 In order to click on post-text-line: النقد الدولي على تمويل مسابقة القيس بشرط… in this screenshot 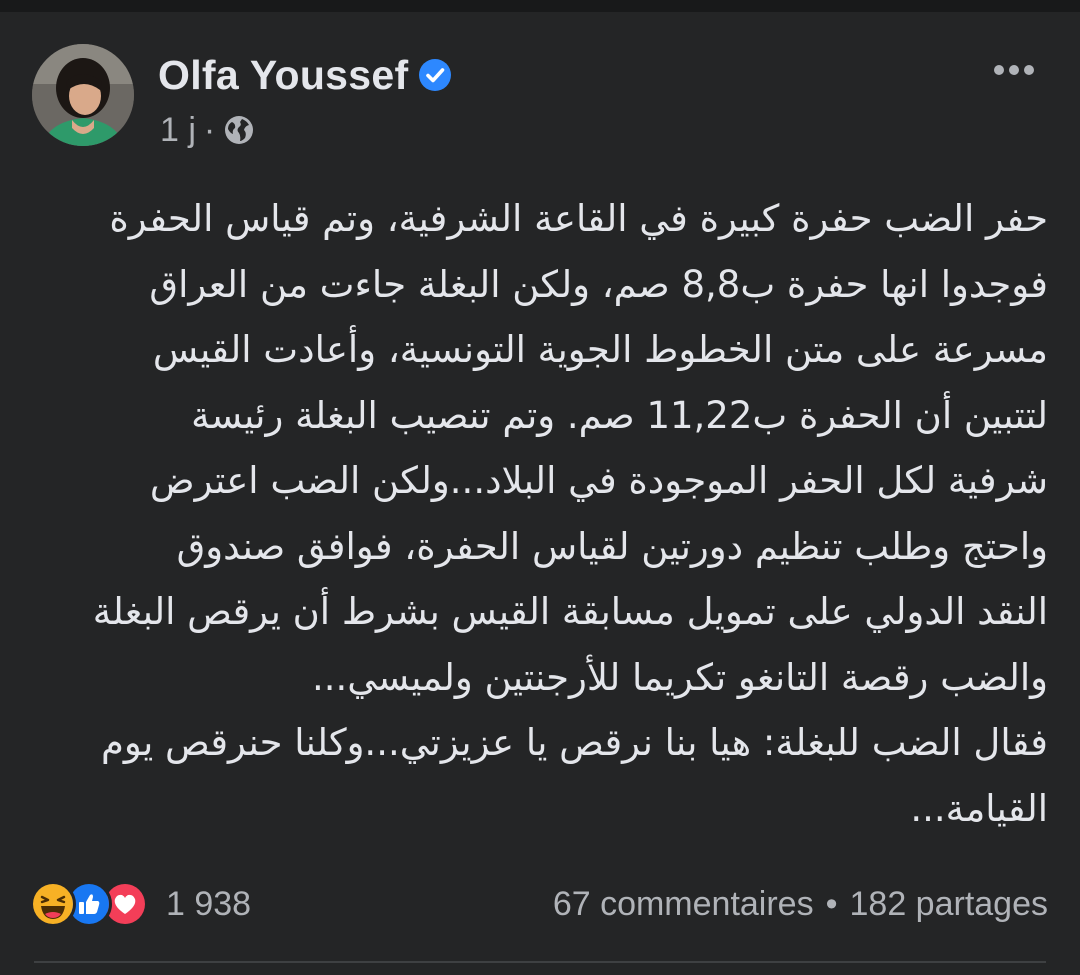, I will do `click(570, 611)`.